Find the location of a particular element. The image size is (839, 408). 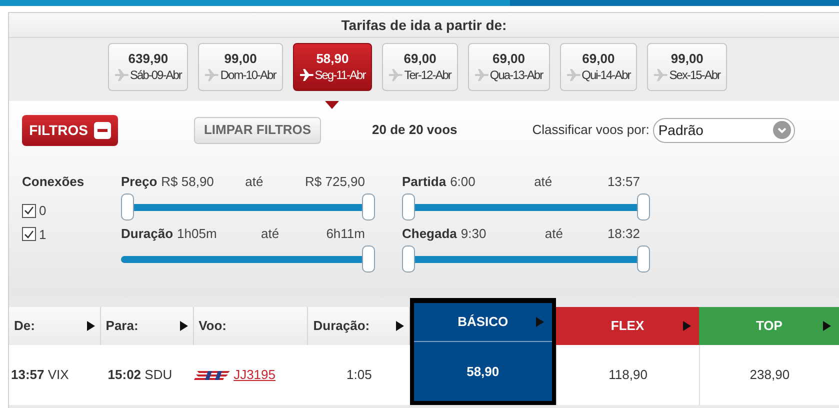

column-header: Para: is located at coordinates (147, 326).